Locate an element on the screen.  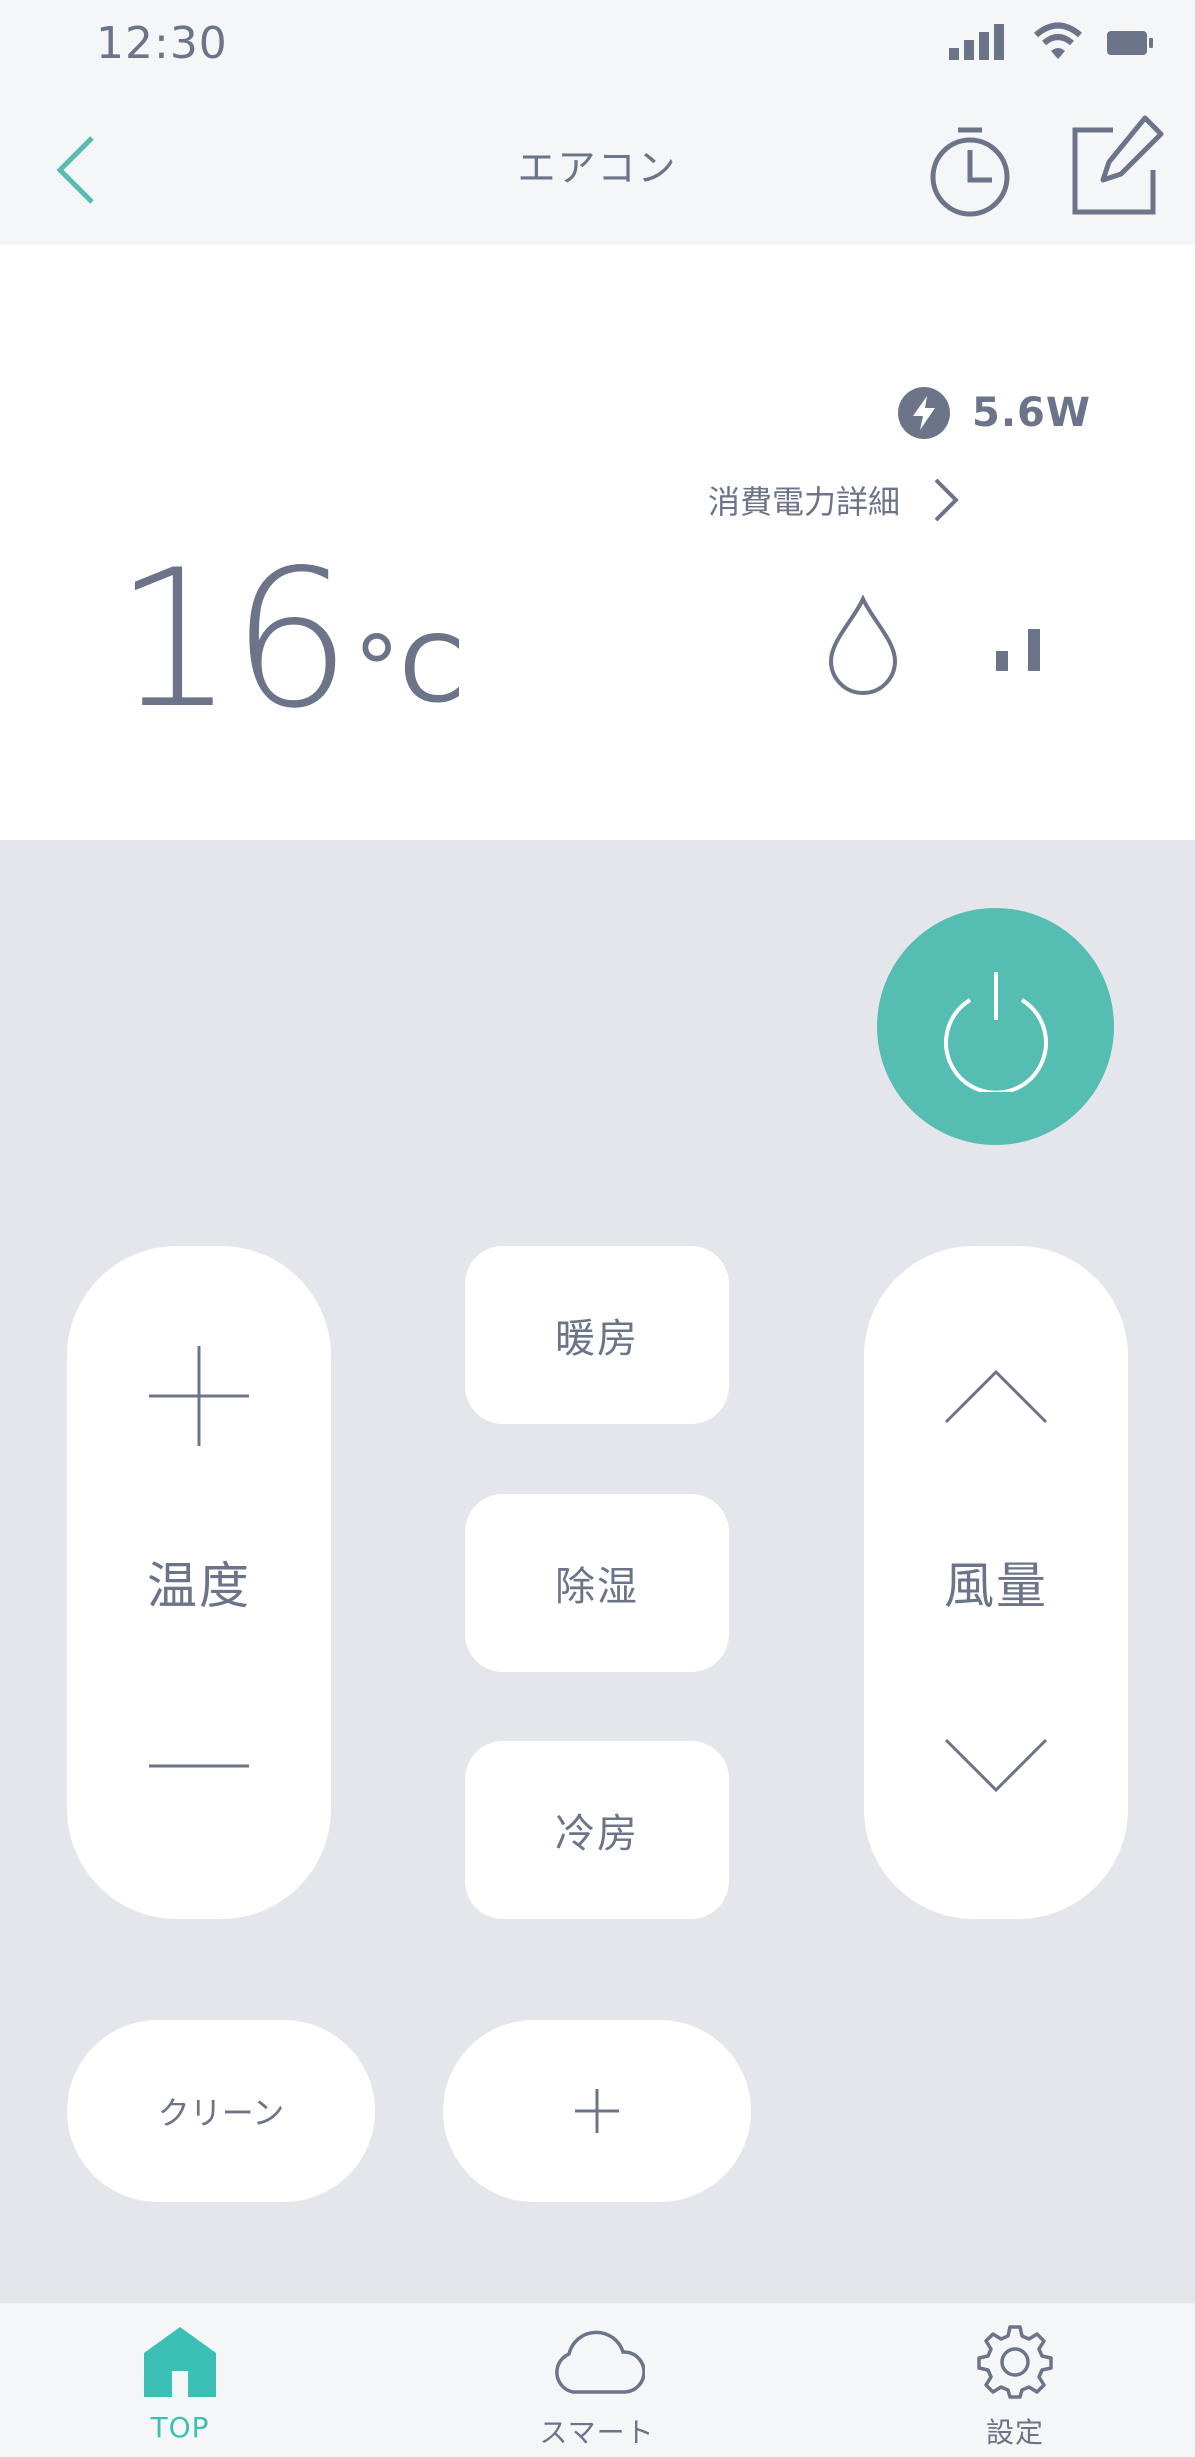
battery-icon is located at coordinates (1130, 43).